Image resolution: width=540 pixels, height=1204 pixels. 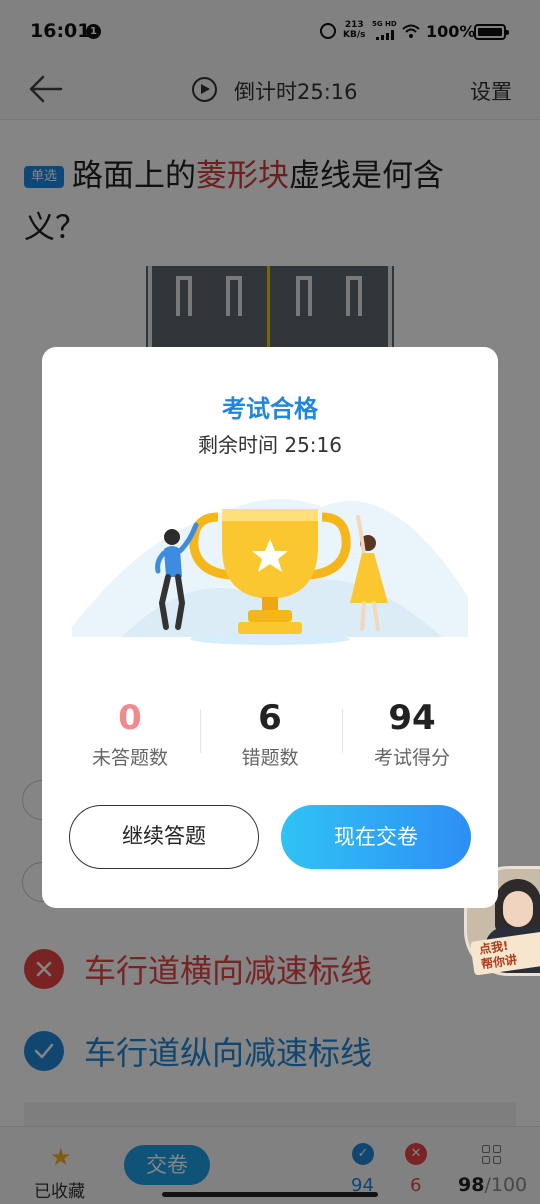 I want to click on unanswered-label: 未答题数, so click(x=129, y=758).